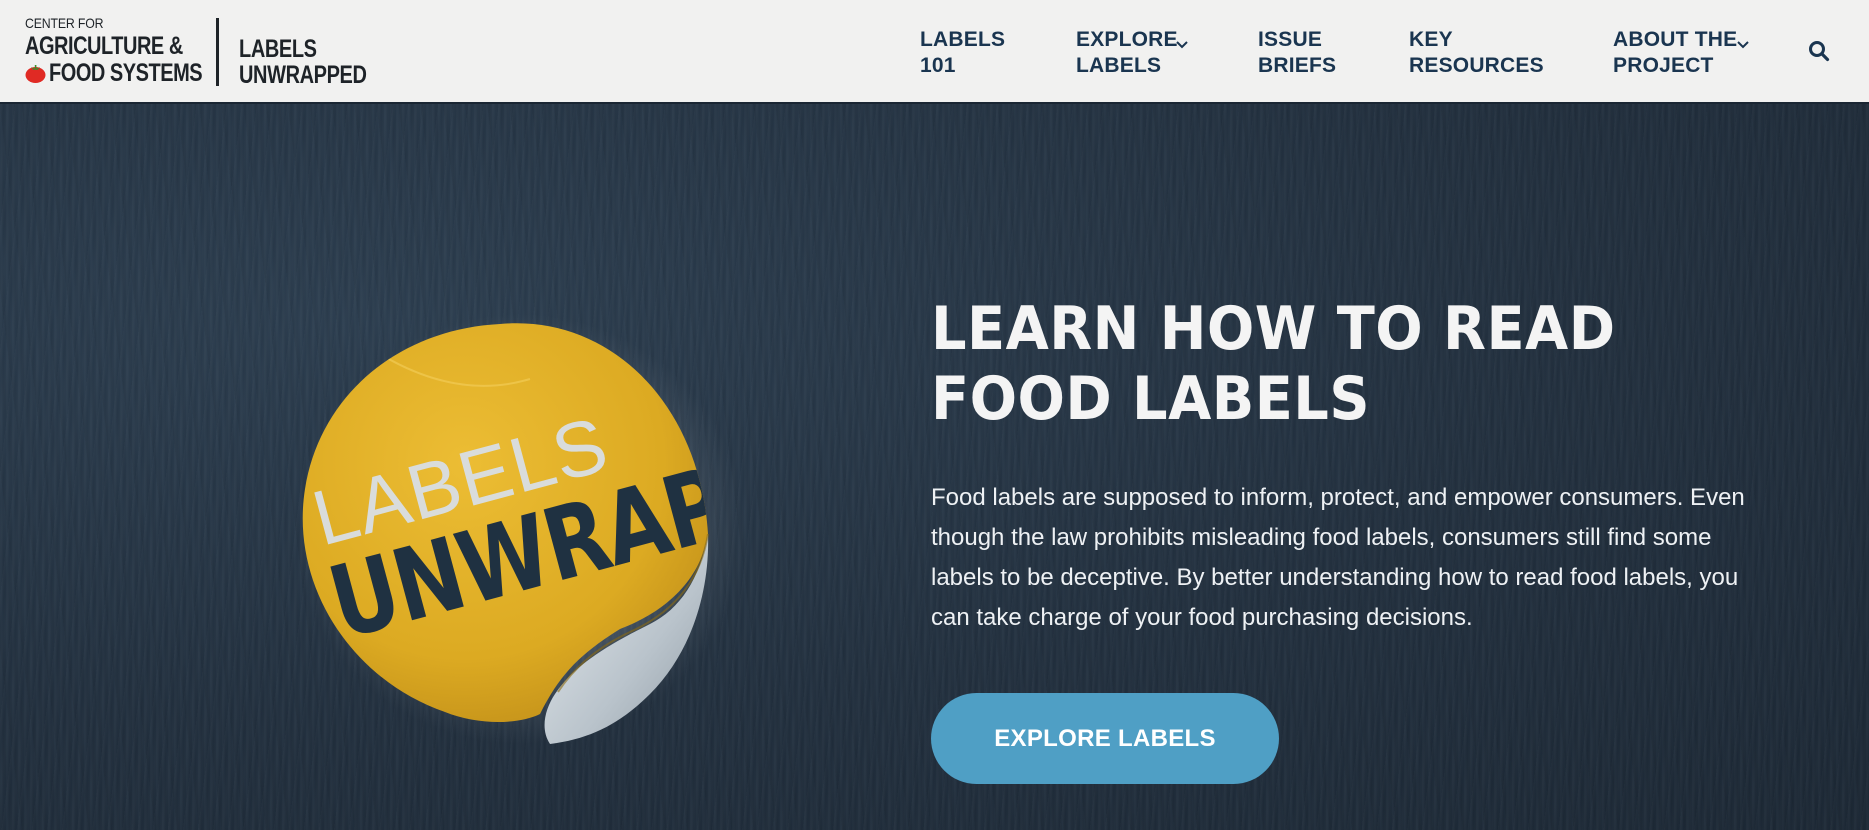 This screenshot has height=830, width=1869. I want to click on project-logo: LABELS UNWRAPPED, so click(318, 62).